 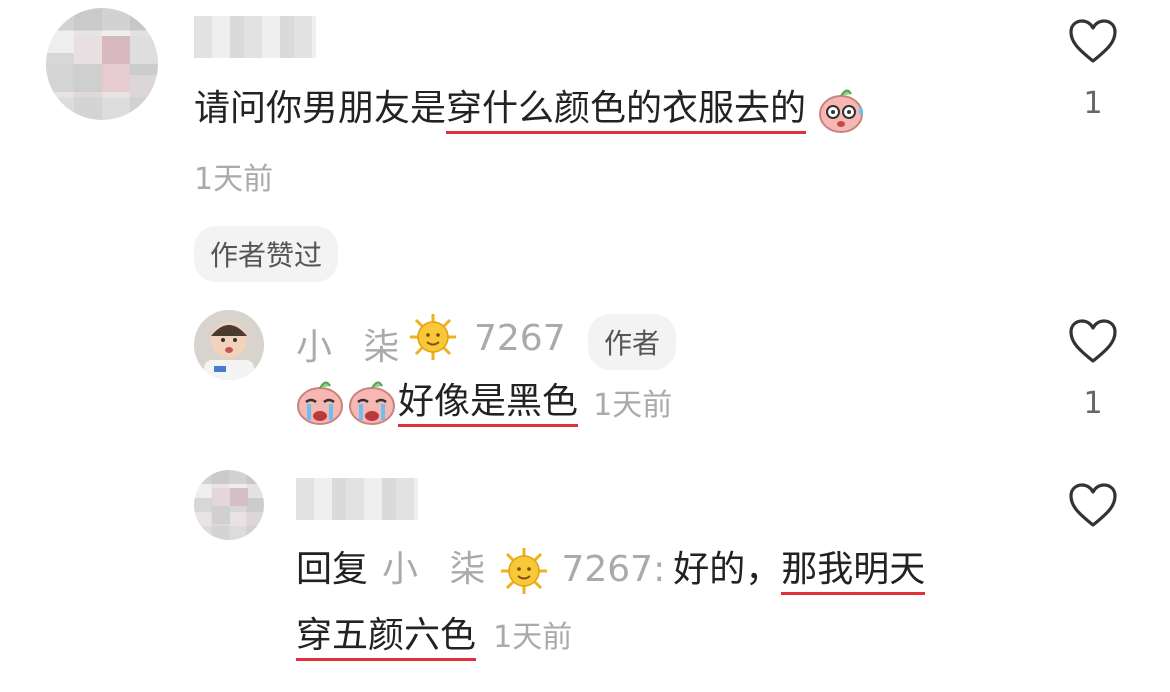 What do you see at coordinates (841, 111) in the screenshot?
I see `sweat-face-emoji` at bounding box center [841, 111].